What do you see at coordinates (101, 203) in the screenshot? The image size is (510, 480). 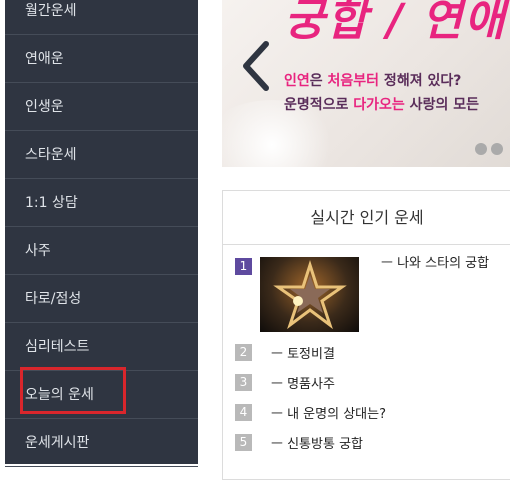 I see `sidebar-item-consult: 1:1 상담` at bounding box center [101, 203].